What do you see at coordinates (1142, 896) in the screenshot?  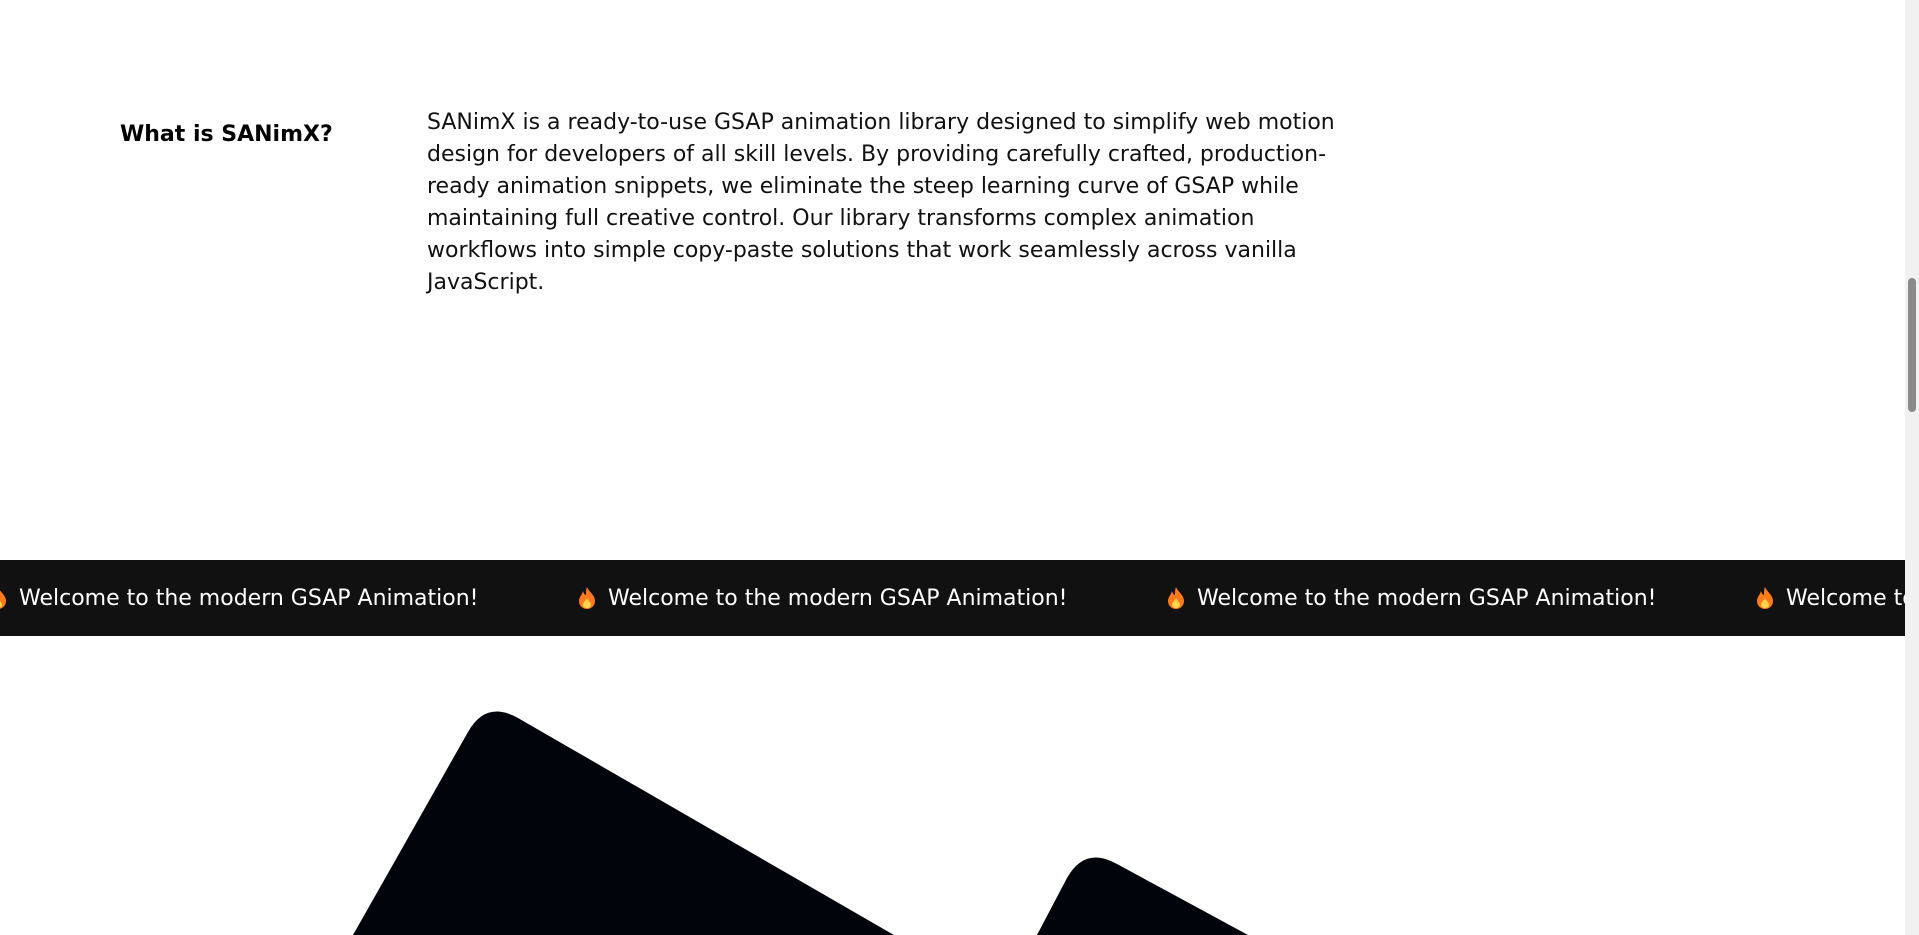 I see `small-rounded-card-shape` at bounding box center [1142, 896].